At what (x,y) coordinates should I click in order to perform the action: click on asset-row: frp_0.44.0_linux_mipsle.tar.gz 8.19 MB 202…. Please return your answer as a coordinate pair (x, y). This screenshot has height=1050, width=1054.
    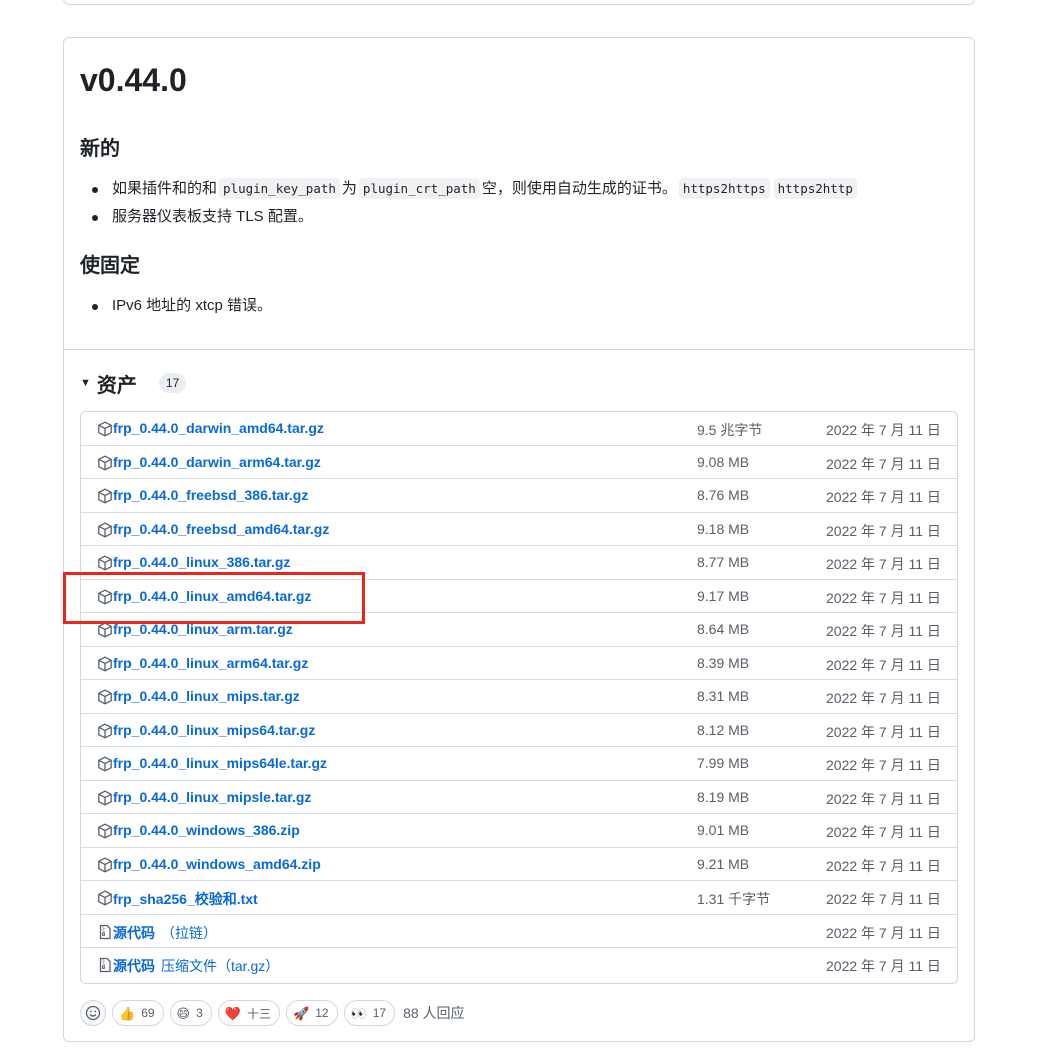
    Looking at the image, I should click on (519, 797).